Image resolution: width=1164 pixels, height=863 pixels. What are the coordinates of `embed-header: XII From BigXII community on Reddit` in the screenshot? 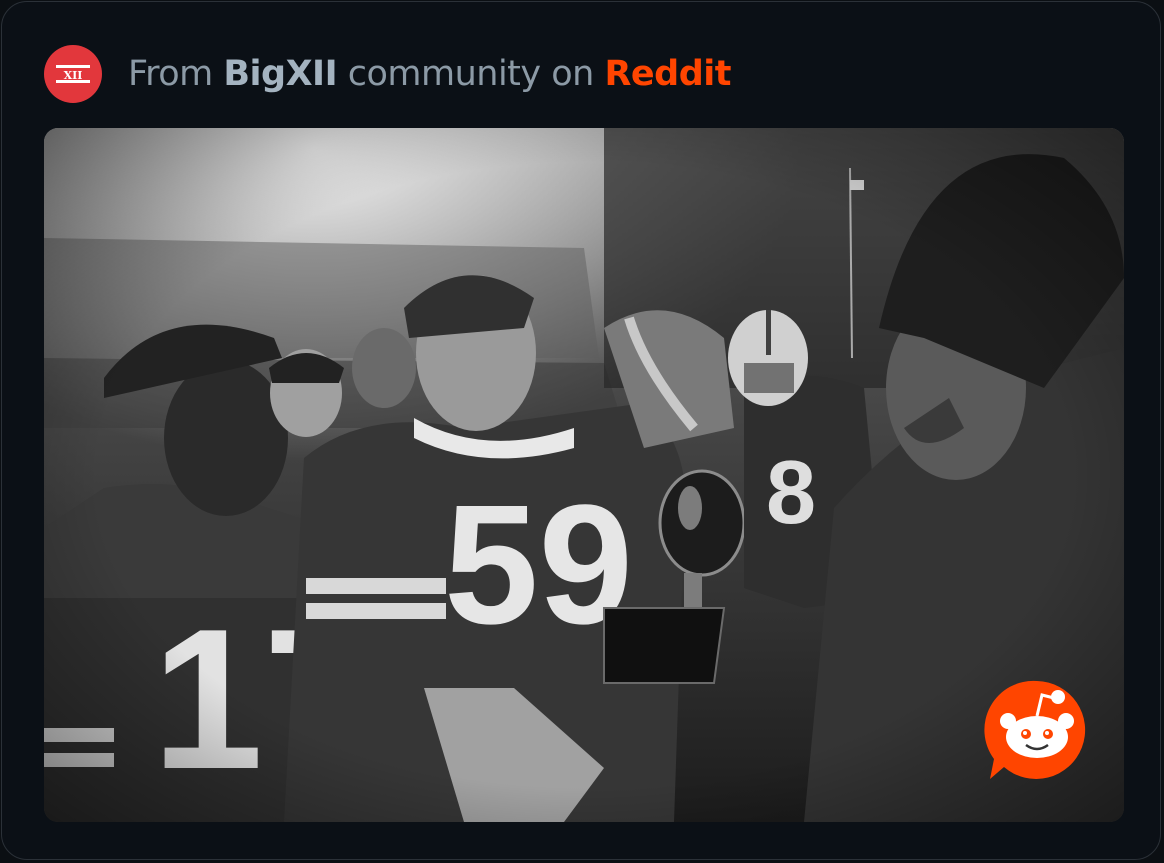 It's located at (387, 74).